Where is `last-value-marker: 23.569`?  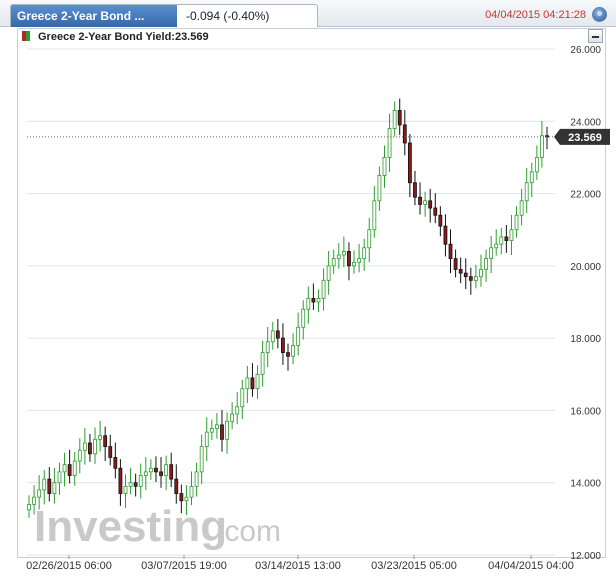 last-value-marker: 23.569 is located at coordinates (318, 136).